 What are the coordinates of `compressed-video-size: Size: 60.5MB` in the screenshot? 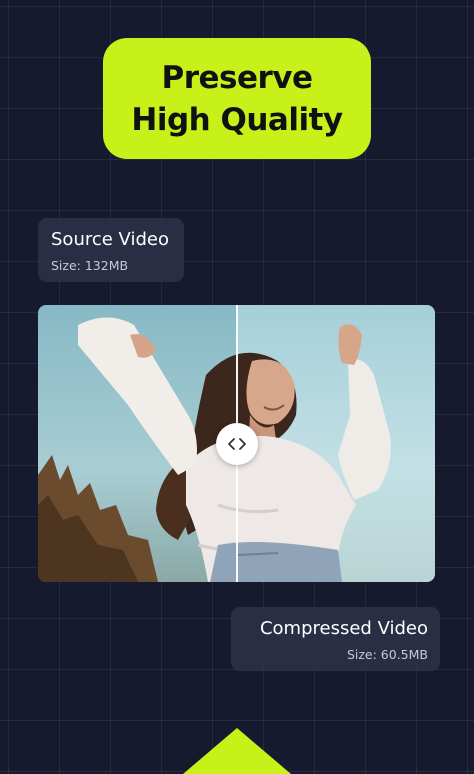 It's located at (387, 654).